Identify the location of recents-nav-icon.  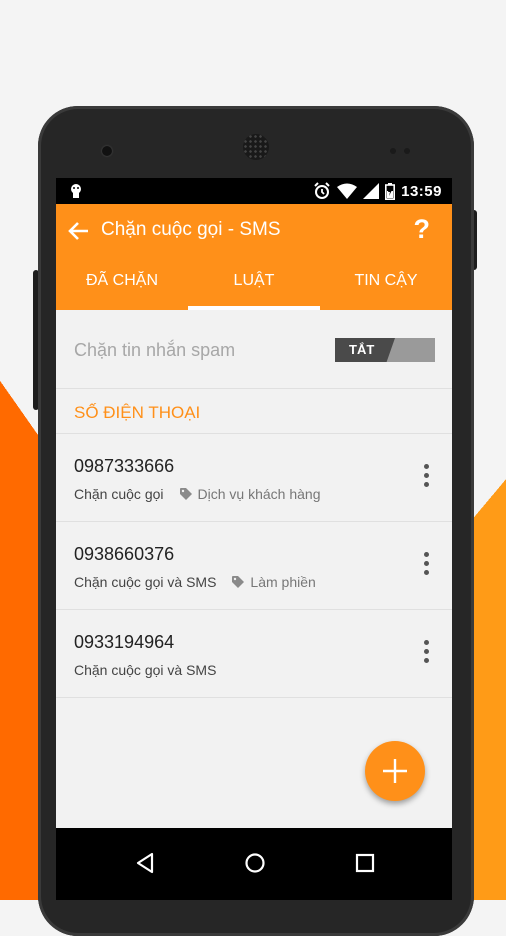
(365, 863).